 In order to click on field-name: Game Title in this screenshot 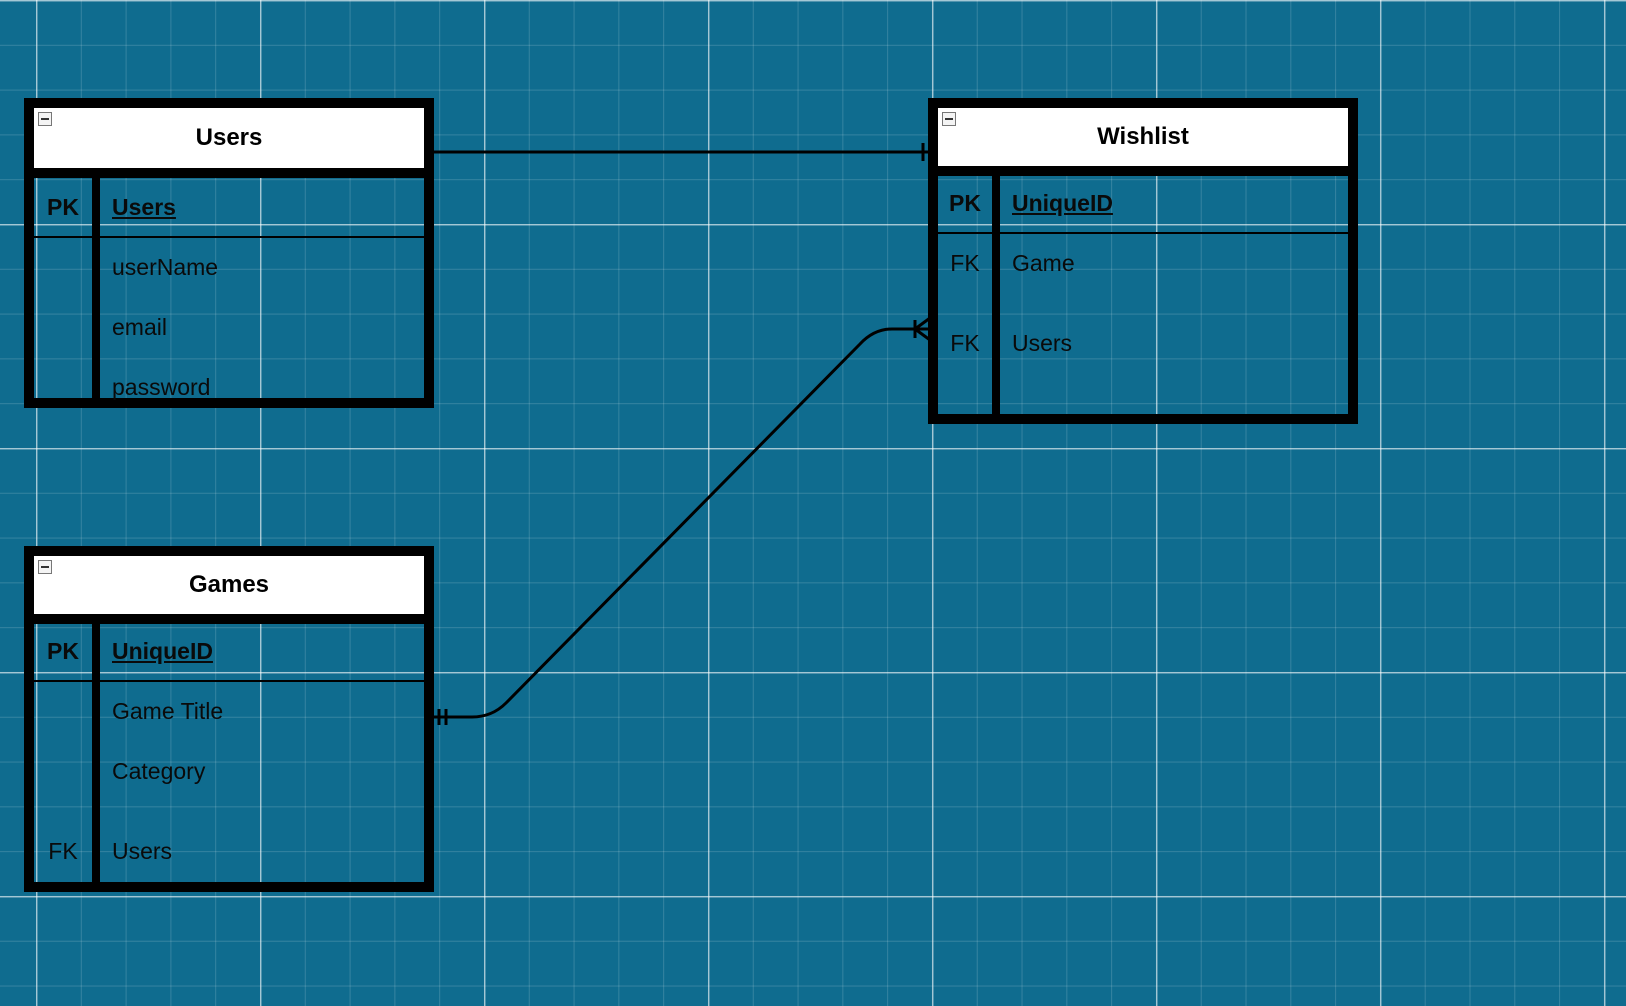, I will do `click(168, 711)`.